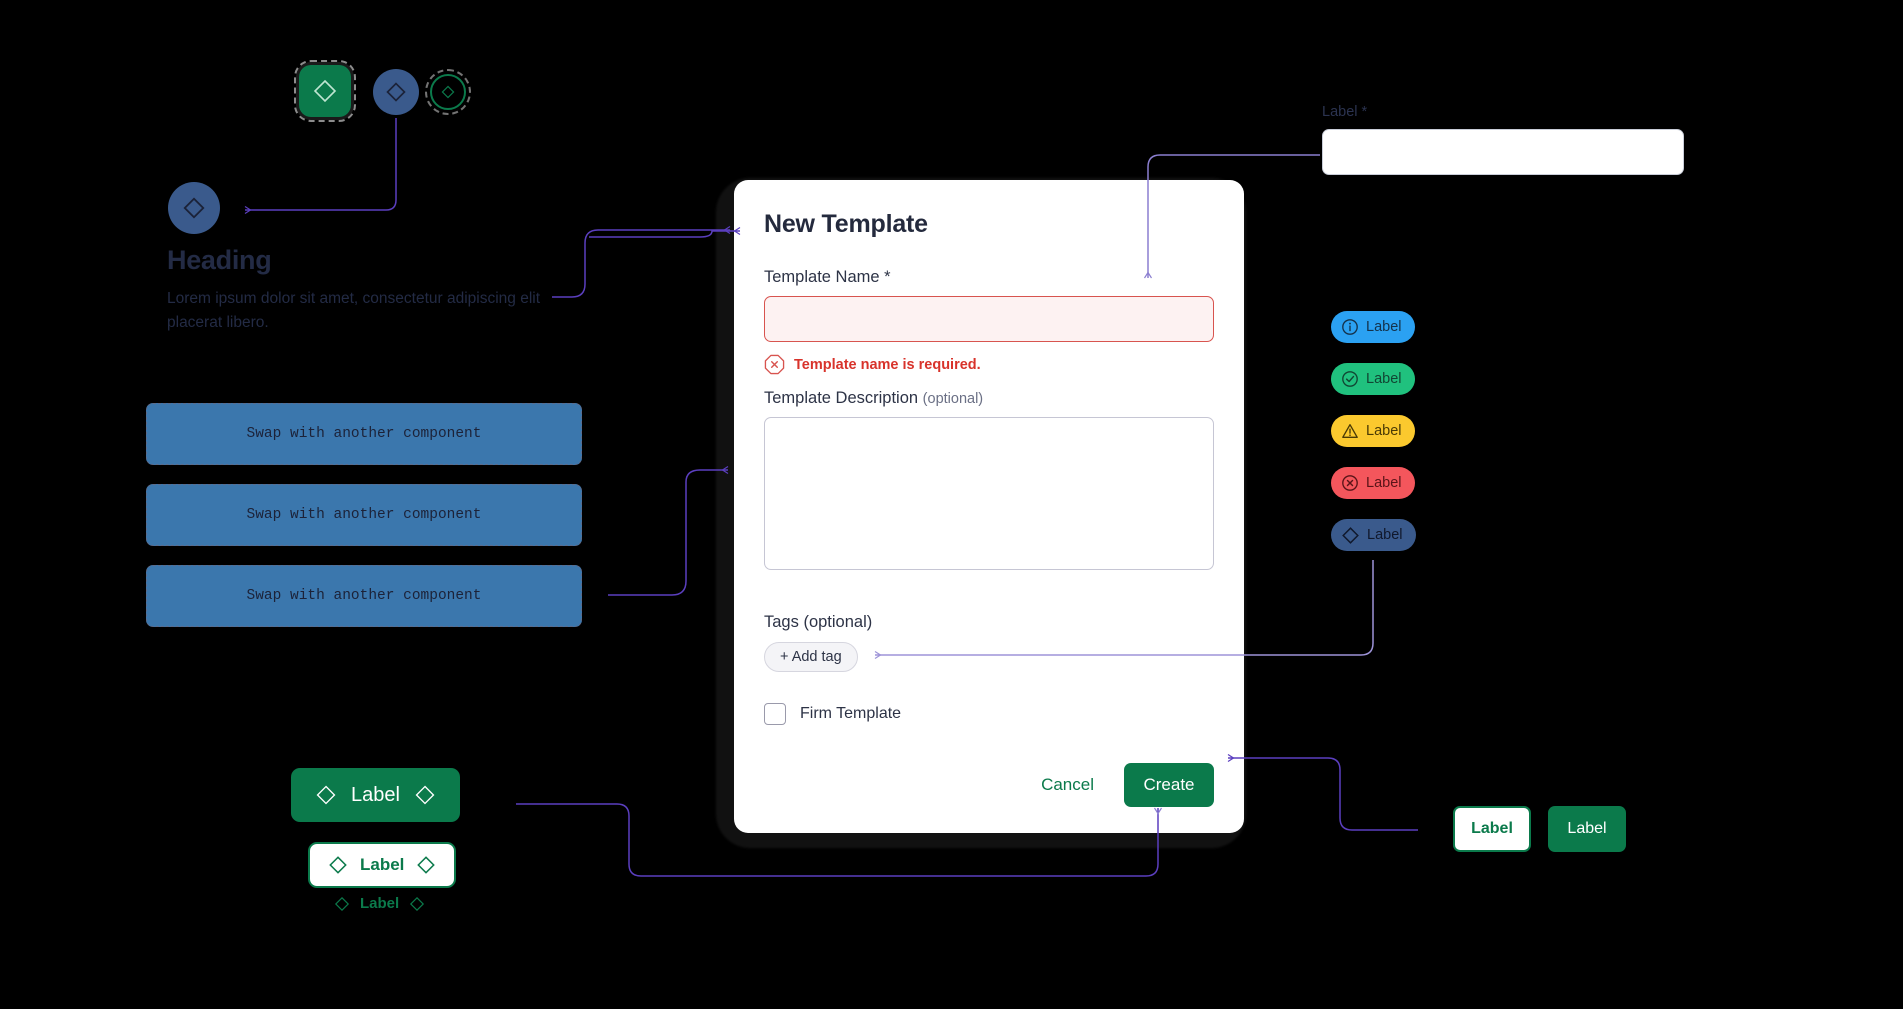  I want to click on firm-template-label: Firm Template, so click(851, 713).